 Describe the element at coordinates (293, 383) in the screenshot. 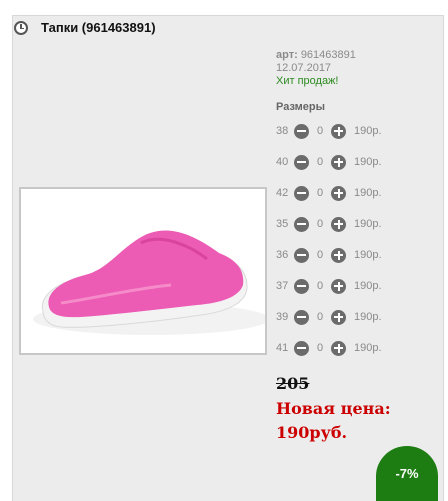

I see `old-price: 205` at that location.